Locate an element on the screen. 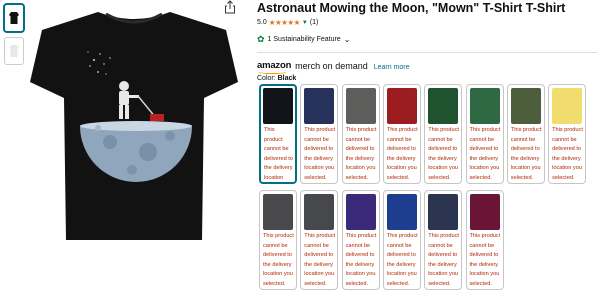 The height and width of the screenshot is (290, 600). thumbnail-white-shirt is located at coordinates (14, 51).